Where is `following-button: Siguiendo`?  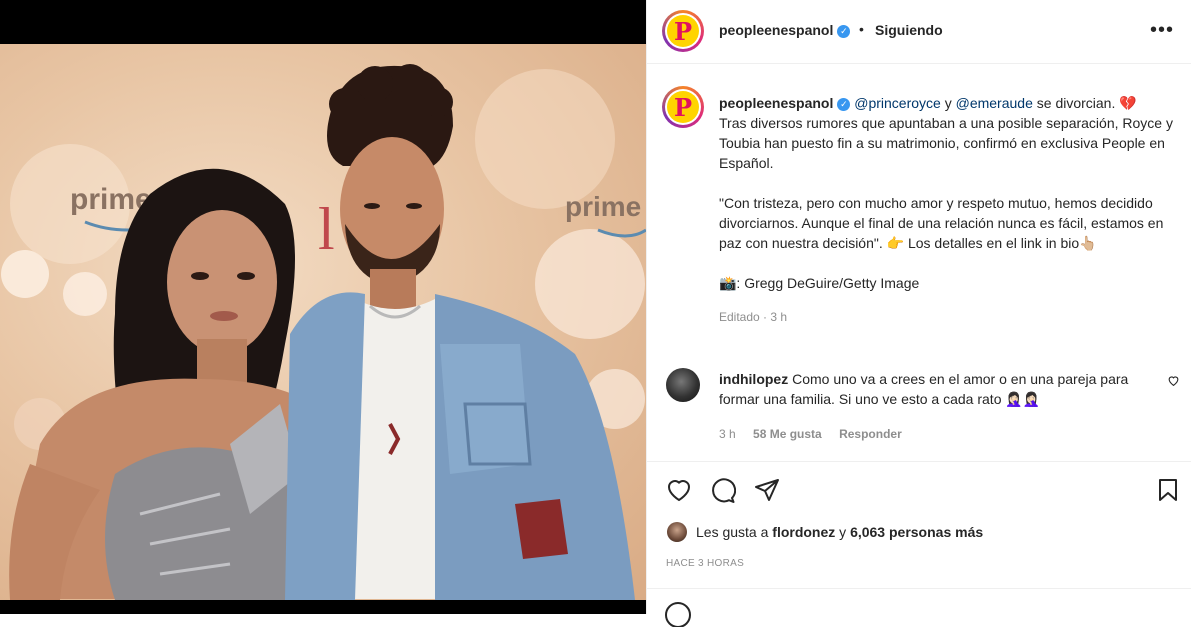
following-button: Siguiendo is located at coordinates (909, 30).